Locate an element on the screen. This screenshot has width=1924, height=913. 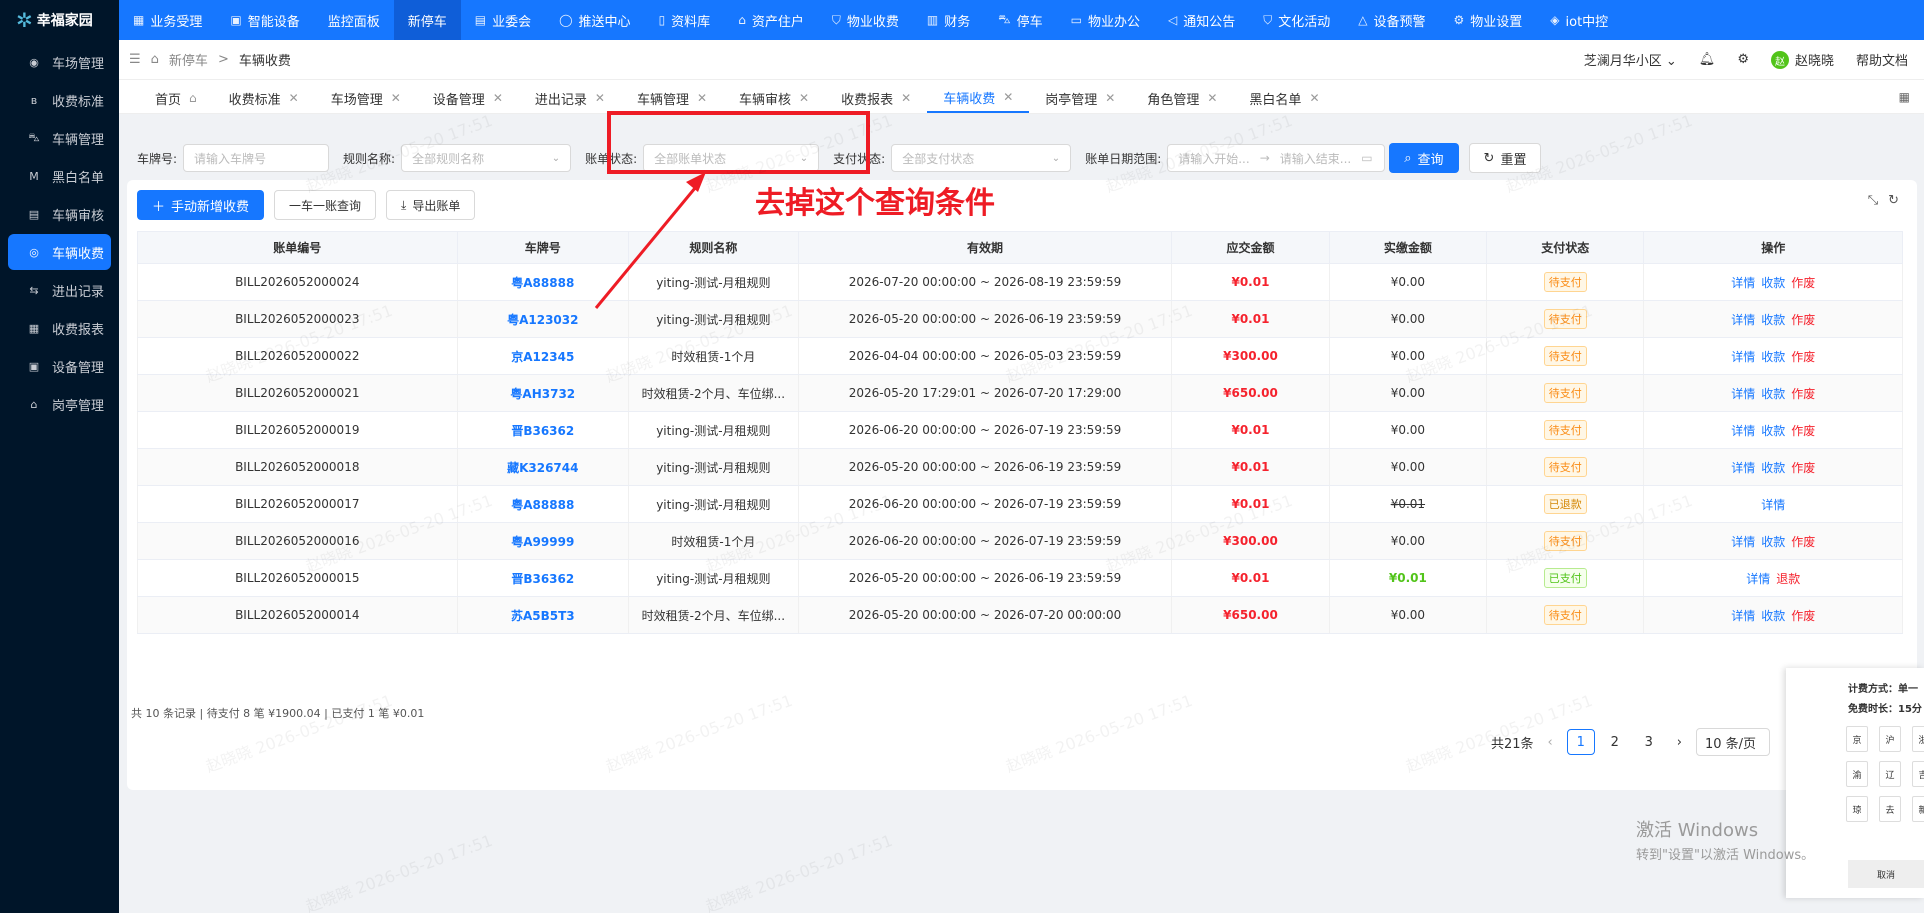
sidebar-item: ▦ 收费报表 is located at coordinates (59, 328).